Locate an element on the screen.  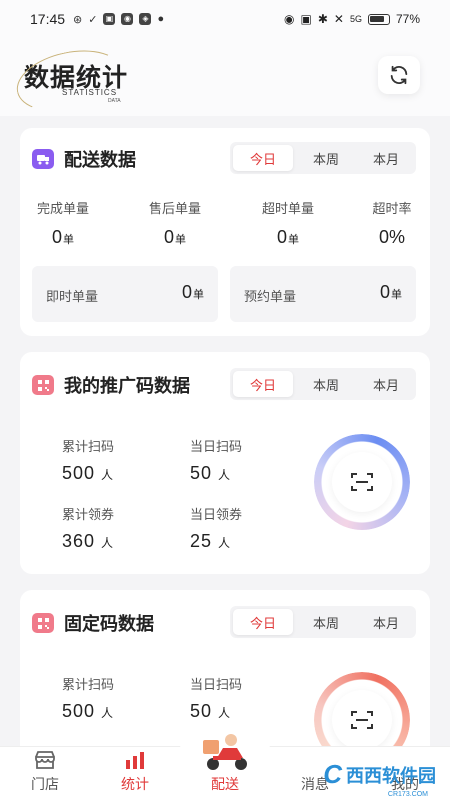
refresh-icon is located at coordinates (399, 75).